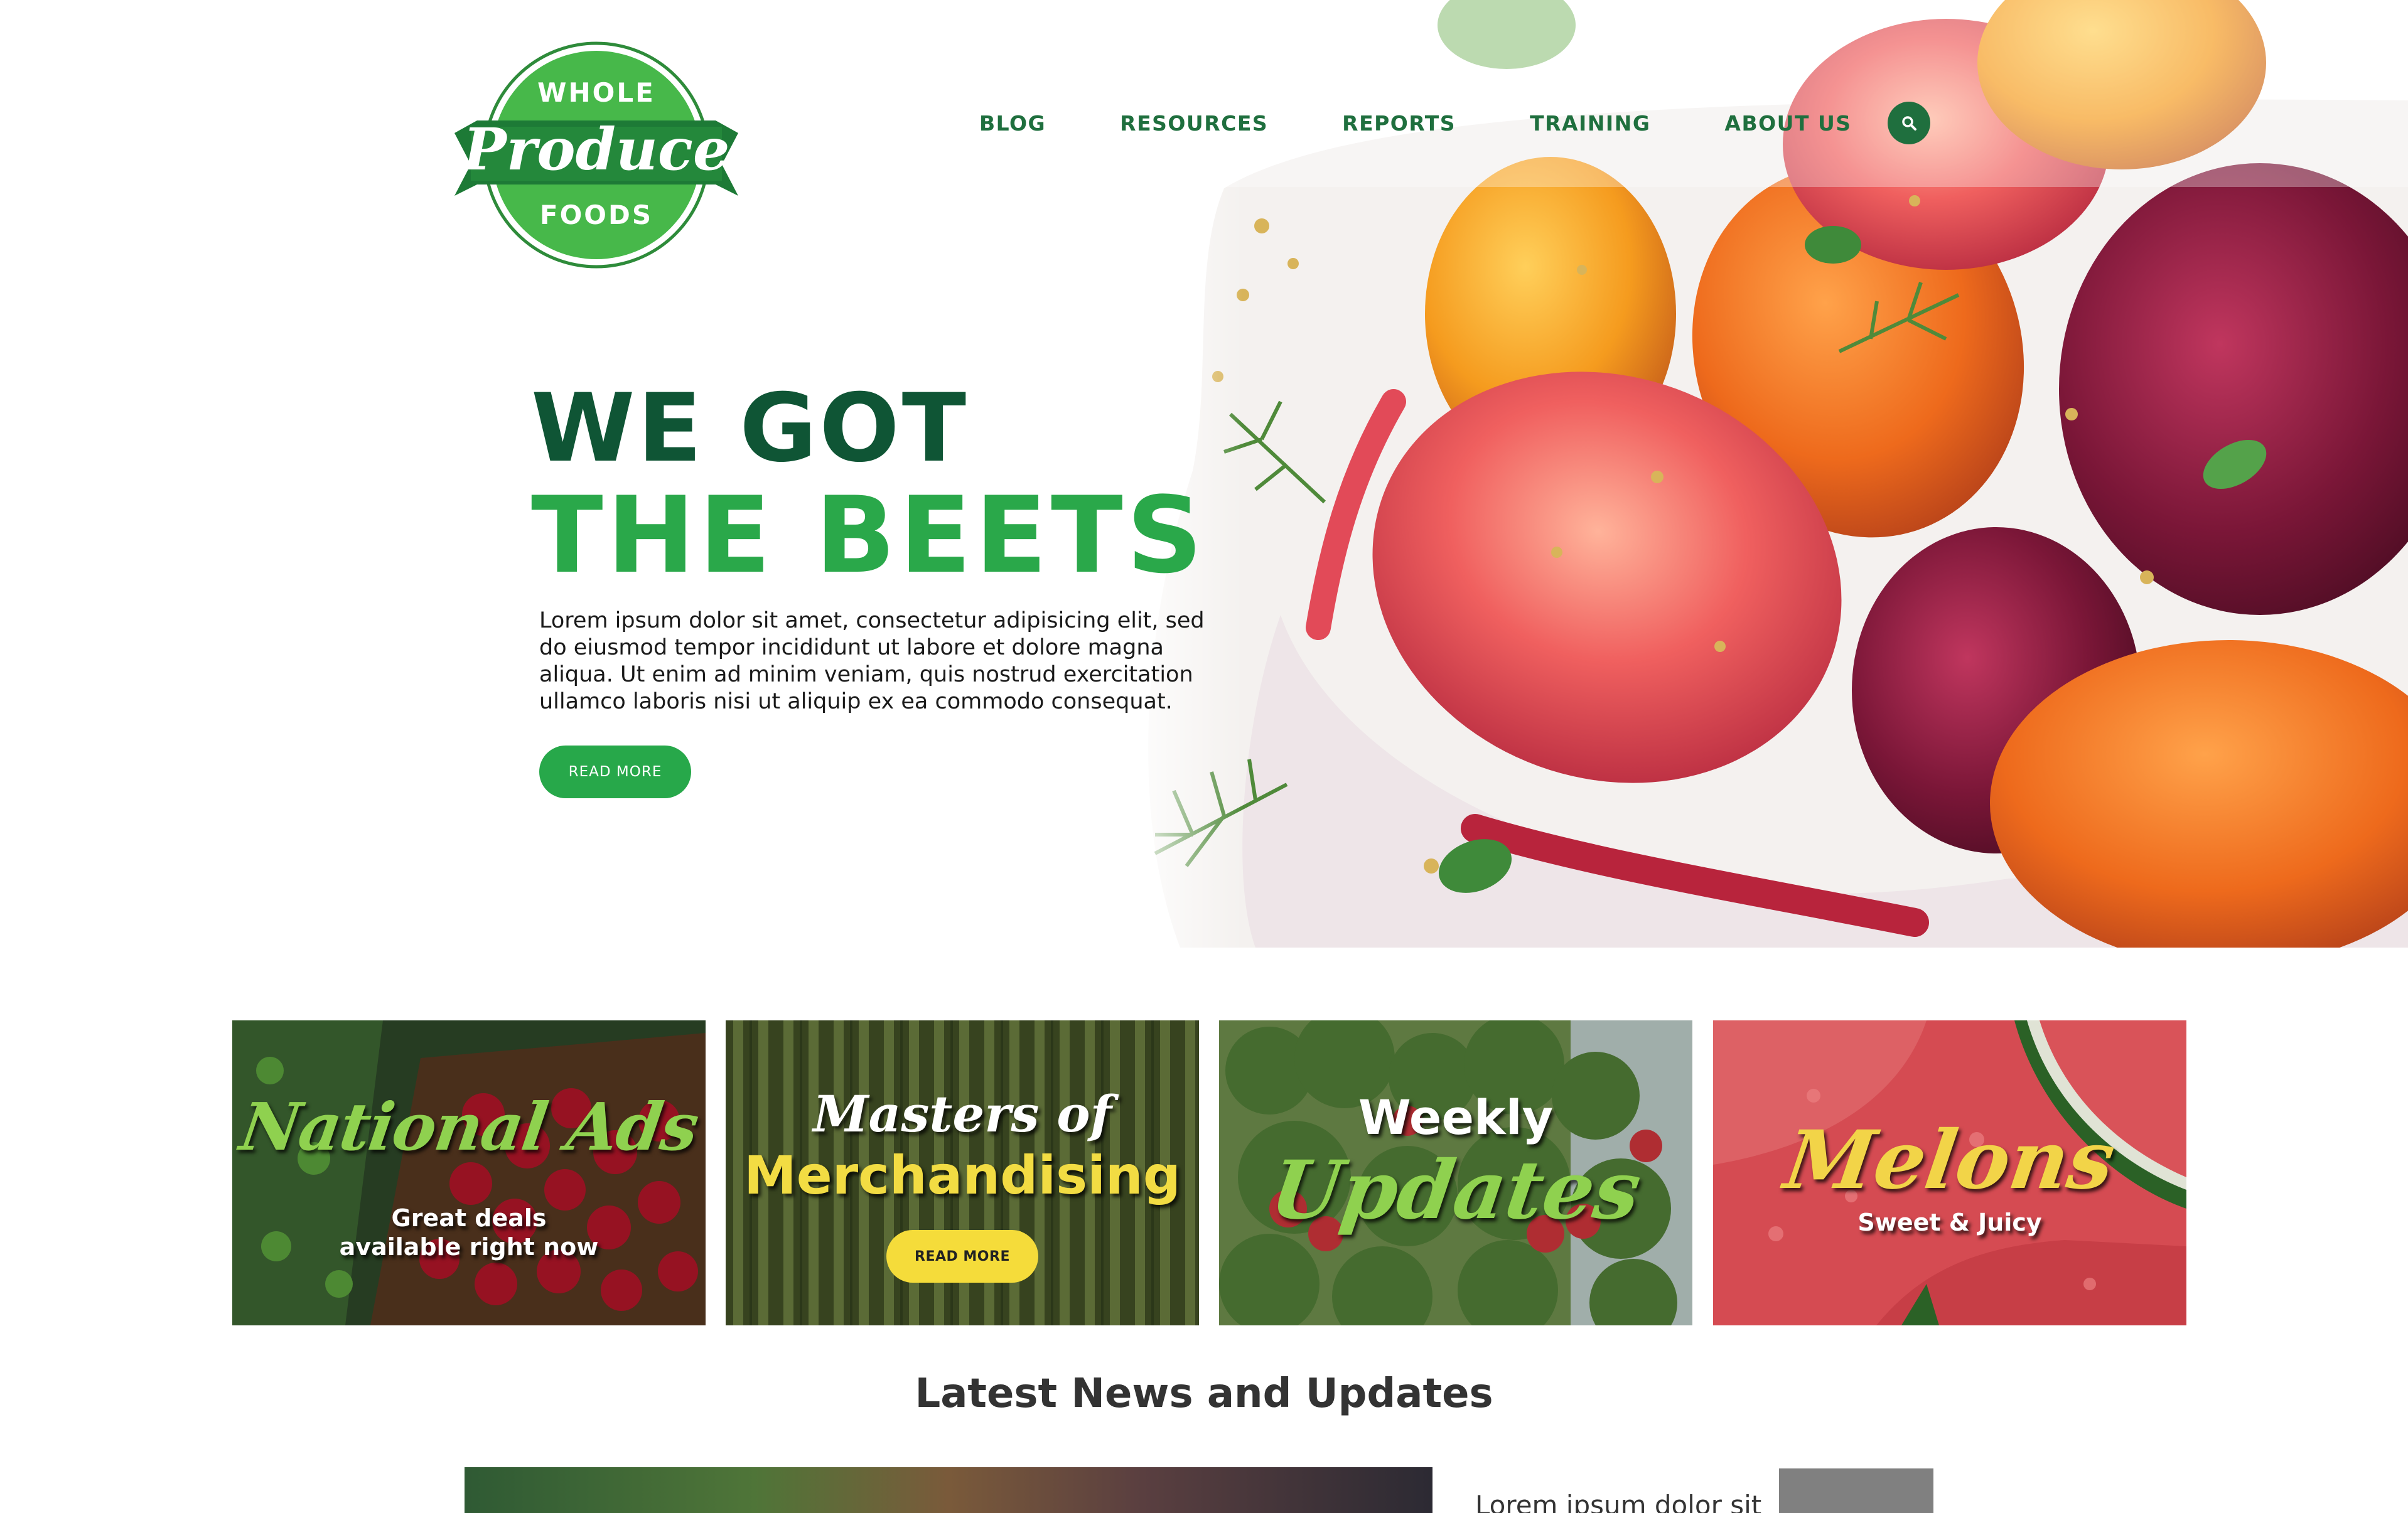  I want to click on nav-training: TRAINING, so click(1590, 124).